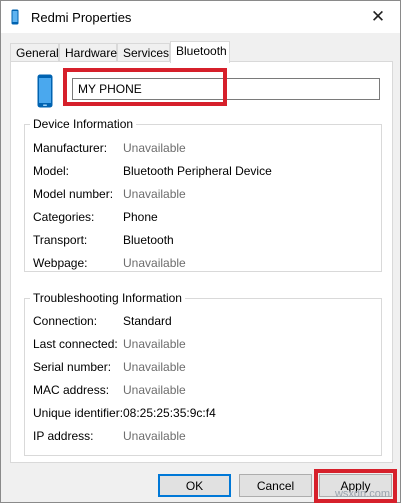  Describe the element at coordinates (88, 52) in the screenshot. I see `tab-hardware: Hardware` at that location.